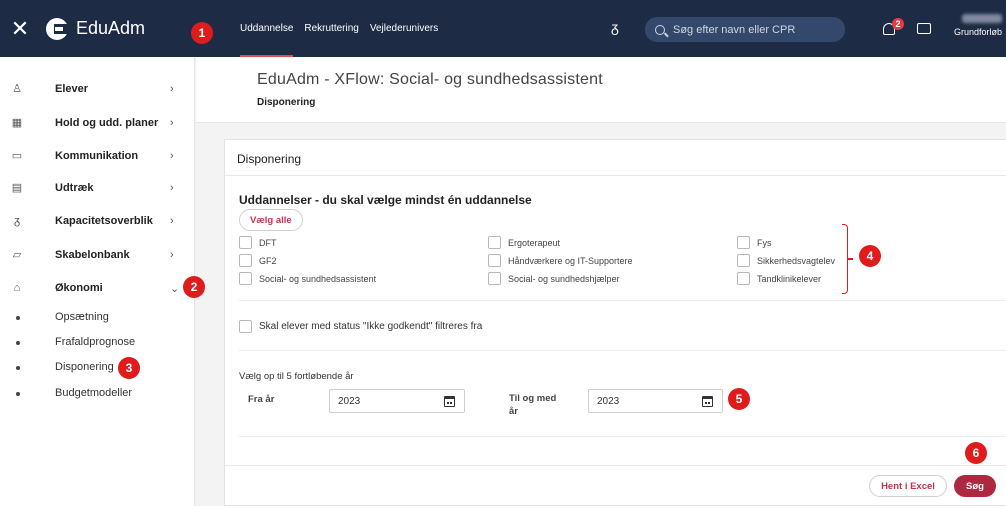 The height and width of the screenshot is (506, 1006). Describe the element at coordinates (908, 486) in the screenshot. I see `export-excel-button: Hent i Excel` at that location.